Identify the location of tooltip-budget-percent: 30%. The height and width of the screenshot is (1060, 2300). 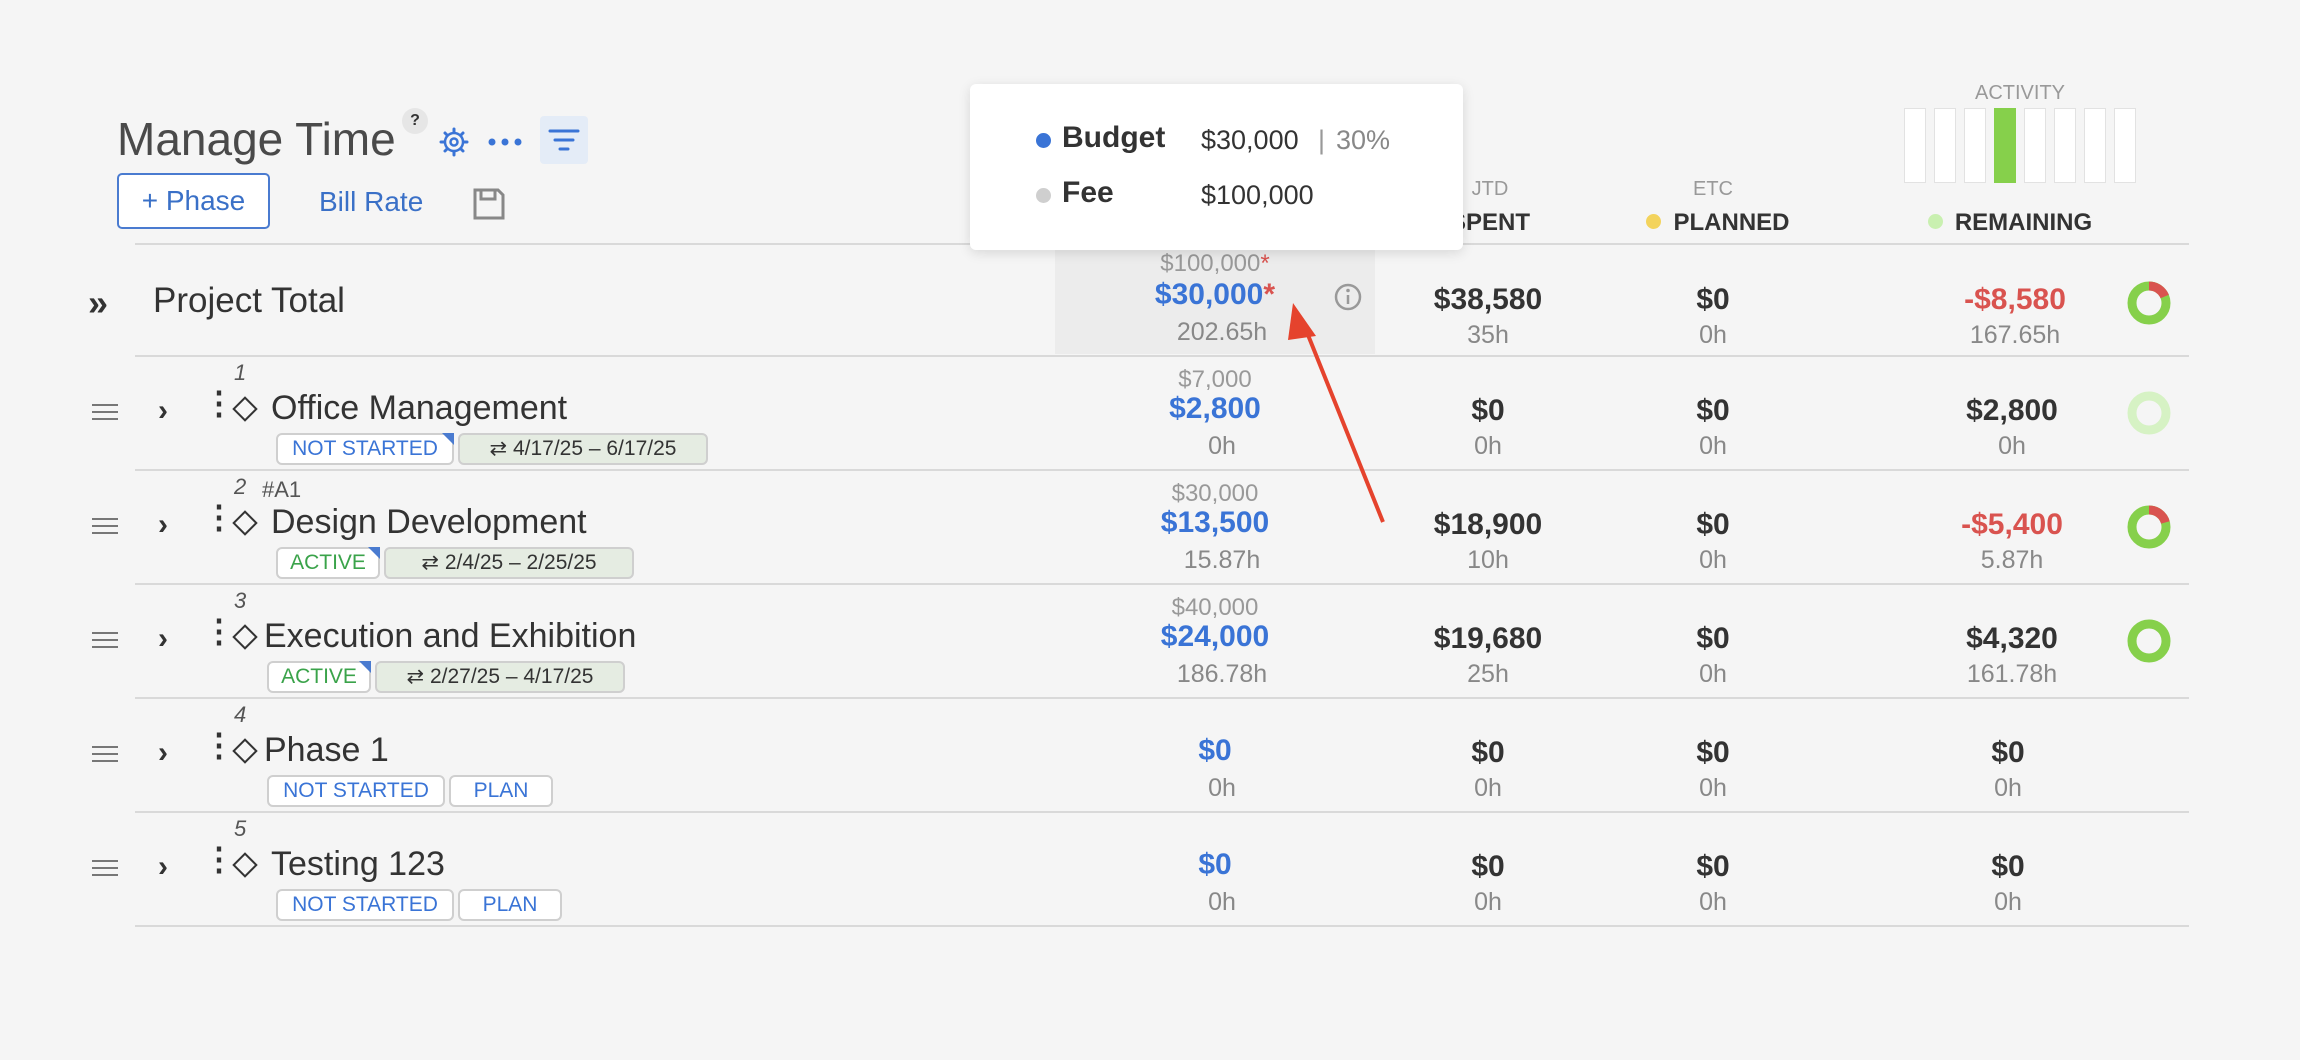
(1363, 140).